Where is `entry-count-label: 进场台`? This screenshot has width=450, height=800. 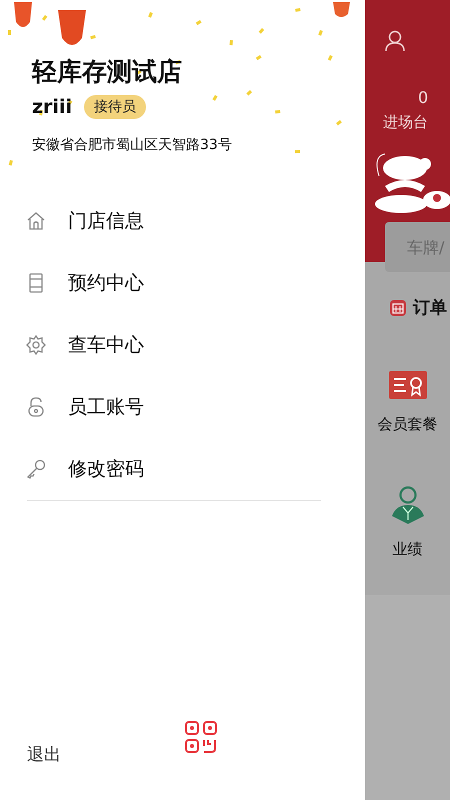 entry-count-label: 进场台 is located at coordinates (405, 122).